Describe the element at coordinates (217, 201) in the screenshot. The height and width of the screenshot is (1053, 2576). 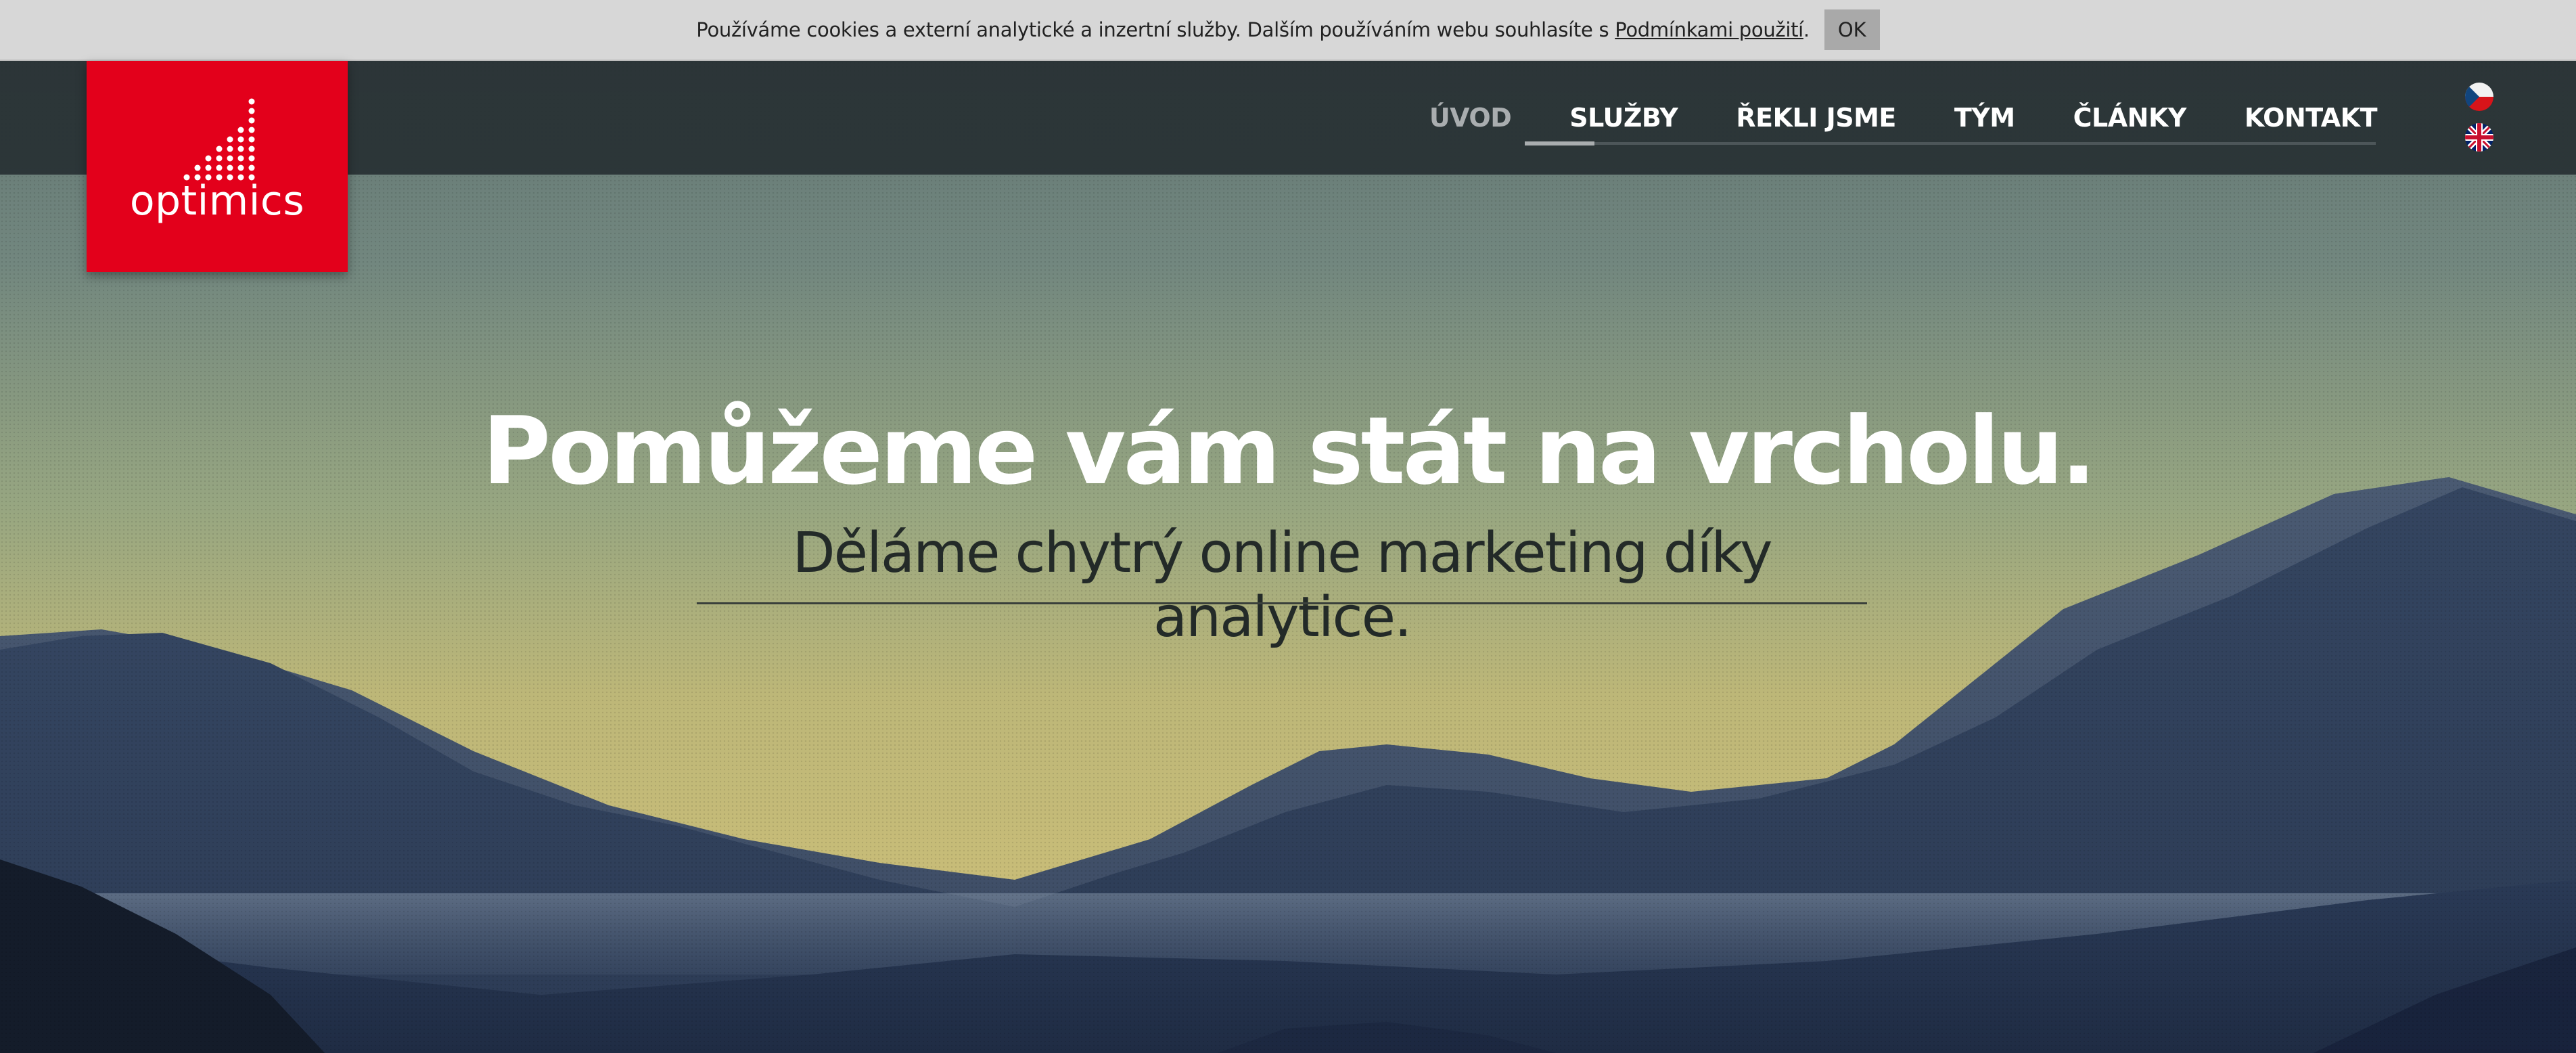
I see `logo-wordmark: optimics` at that location.